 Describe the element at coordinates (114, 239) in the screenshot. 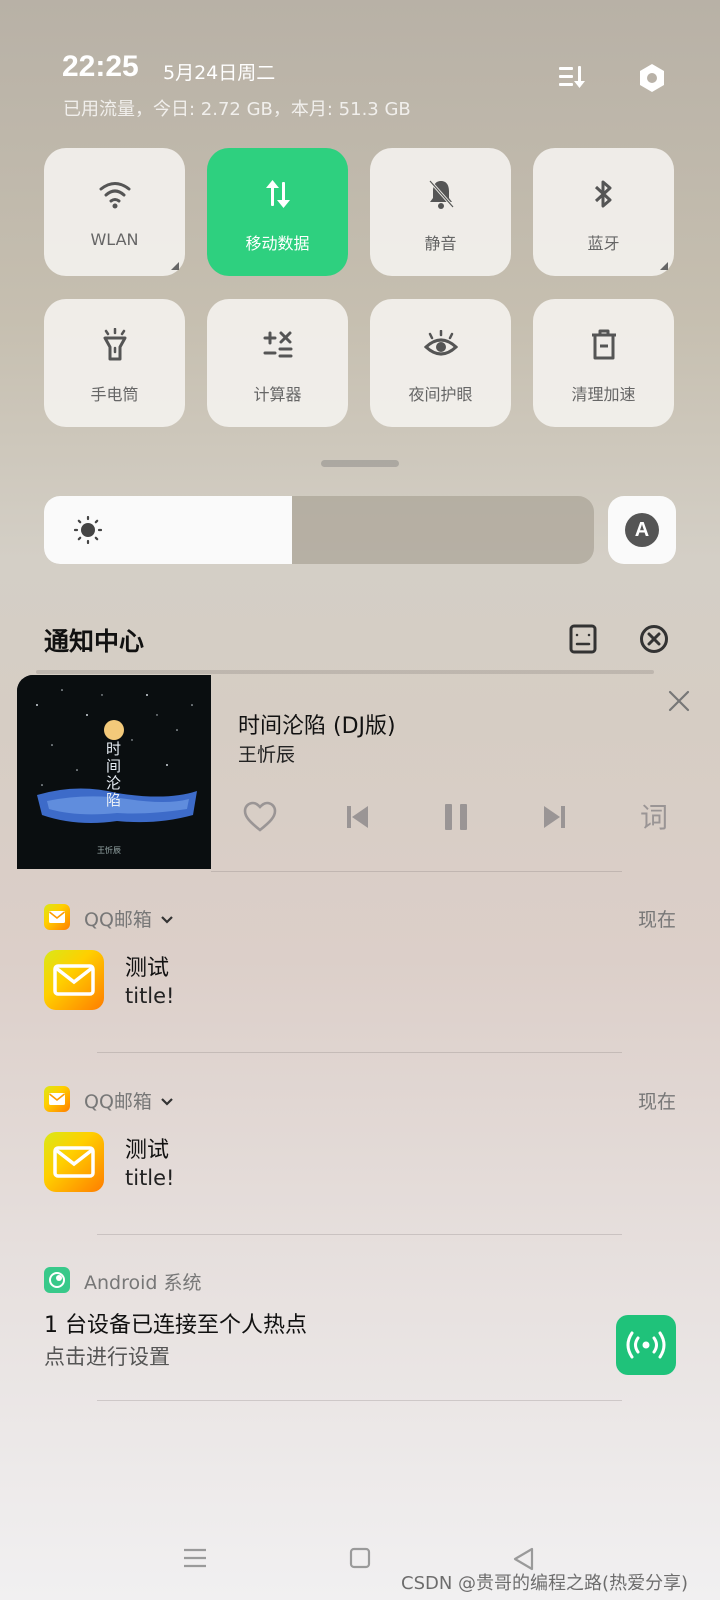

I see `tile-label: WLAN` at that location.